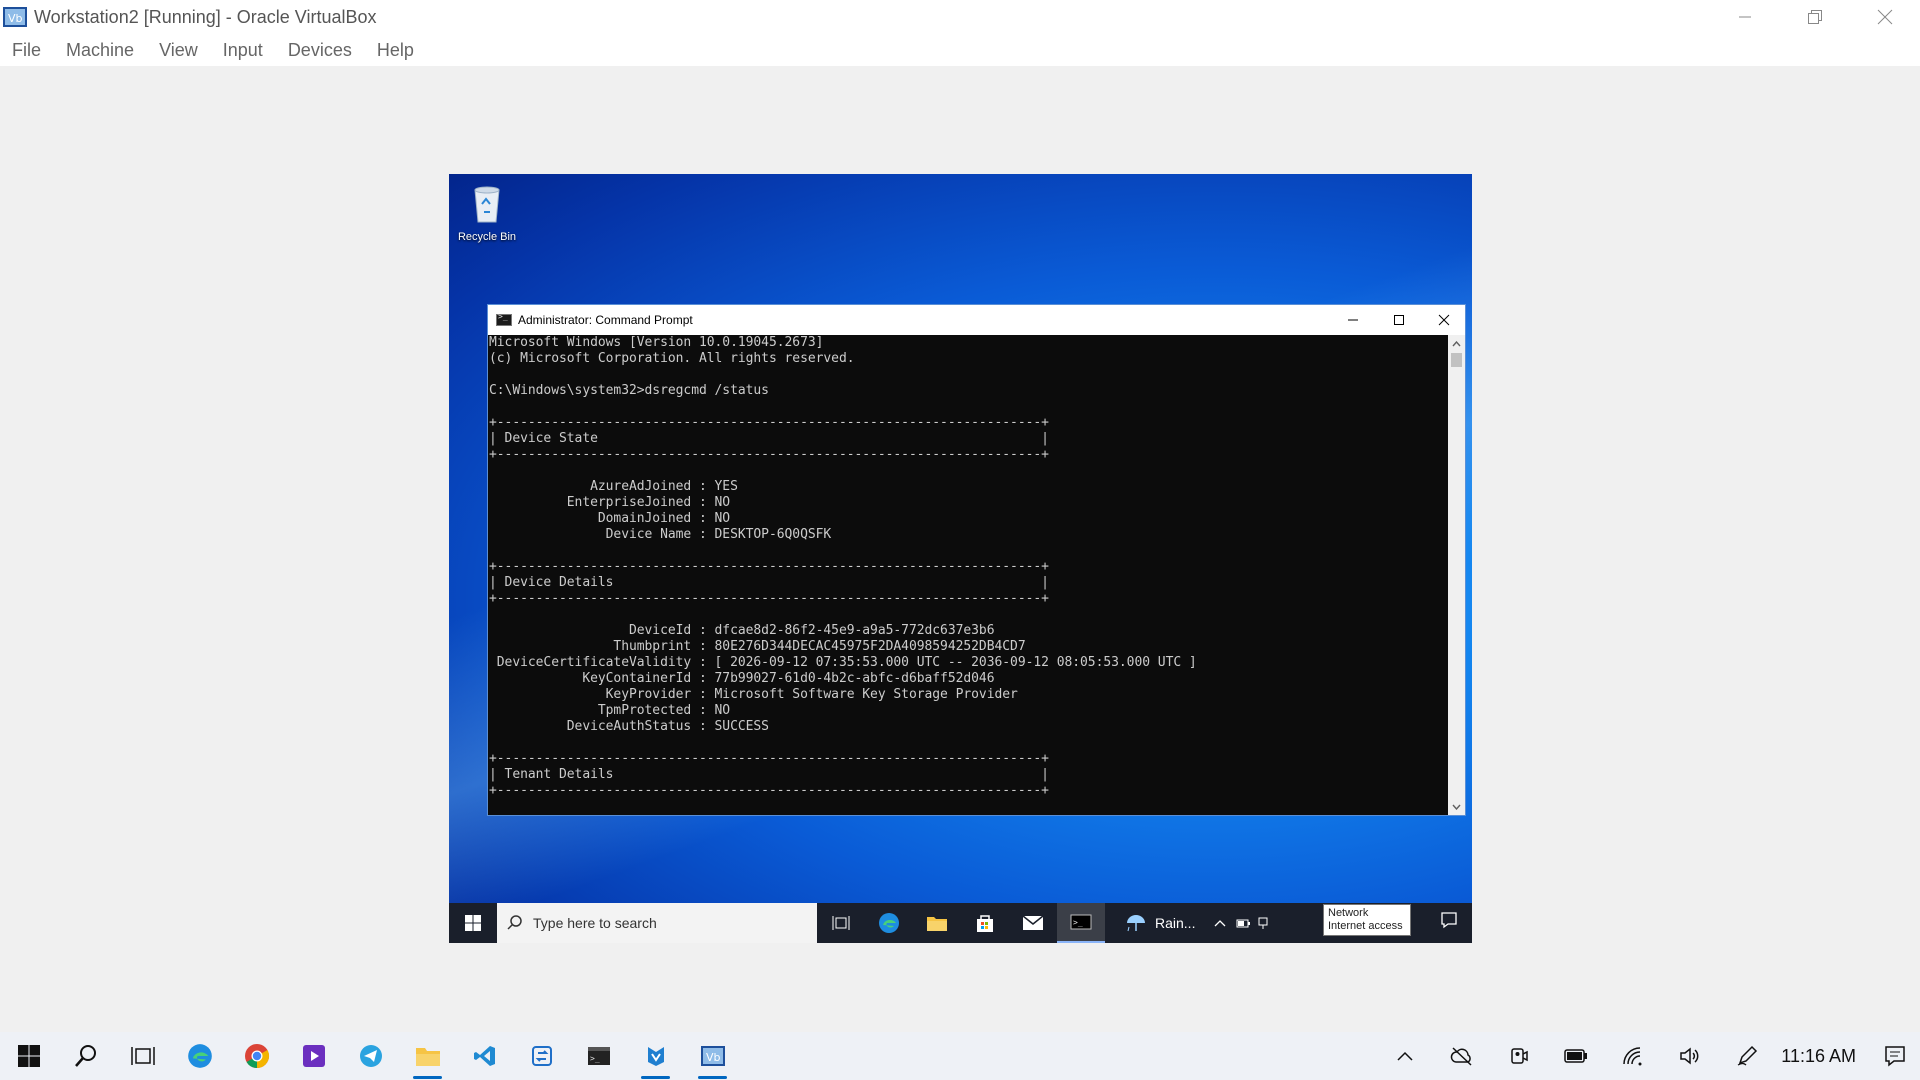 This screenshot has width=1920, height=1080. I want to click on host-telegram-button, so click(370, 1056).